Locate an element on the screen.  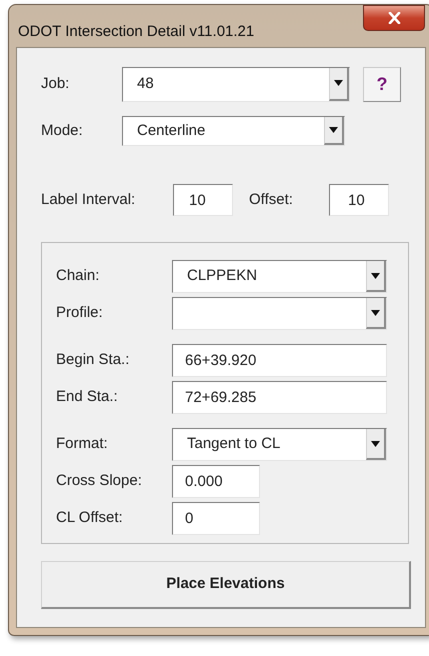
dropdown-field: CLPPEKN is located at coordinates (279, 276).